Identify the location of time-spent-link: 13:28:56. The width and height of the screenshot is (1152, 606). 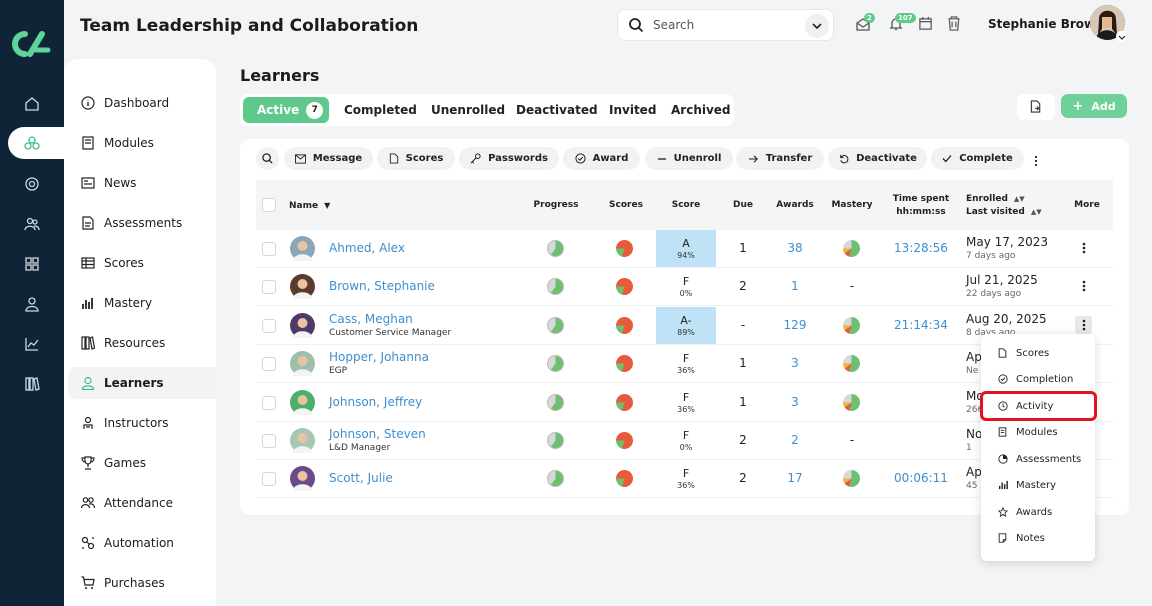
(921, 248).